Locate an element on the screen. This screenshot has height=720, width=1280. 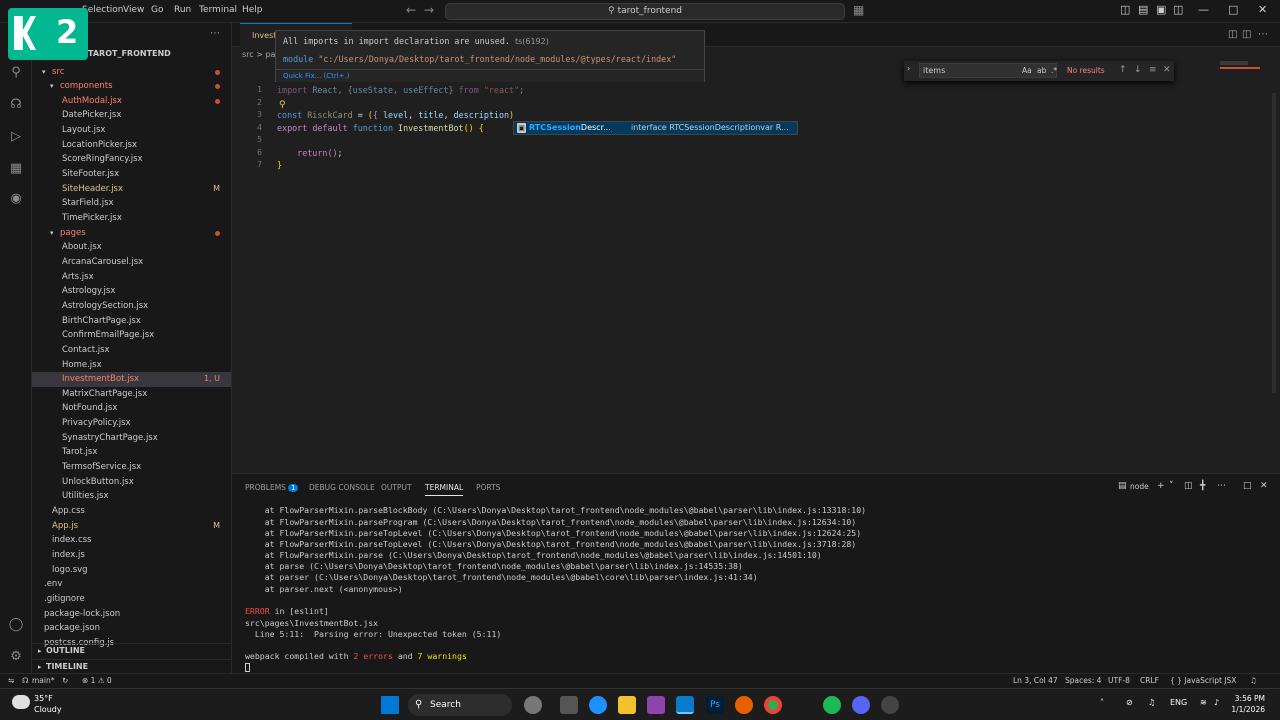
code-line-7: } is located at coordinates (279, 165).